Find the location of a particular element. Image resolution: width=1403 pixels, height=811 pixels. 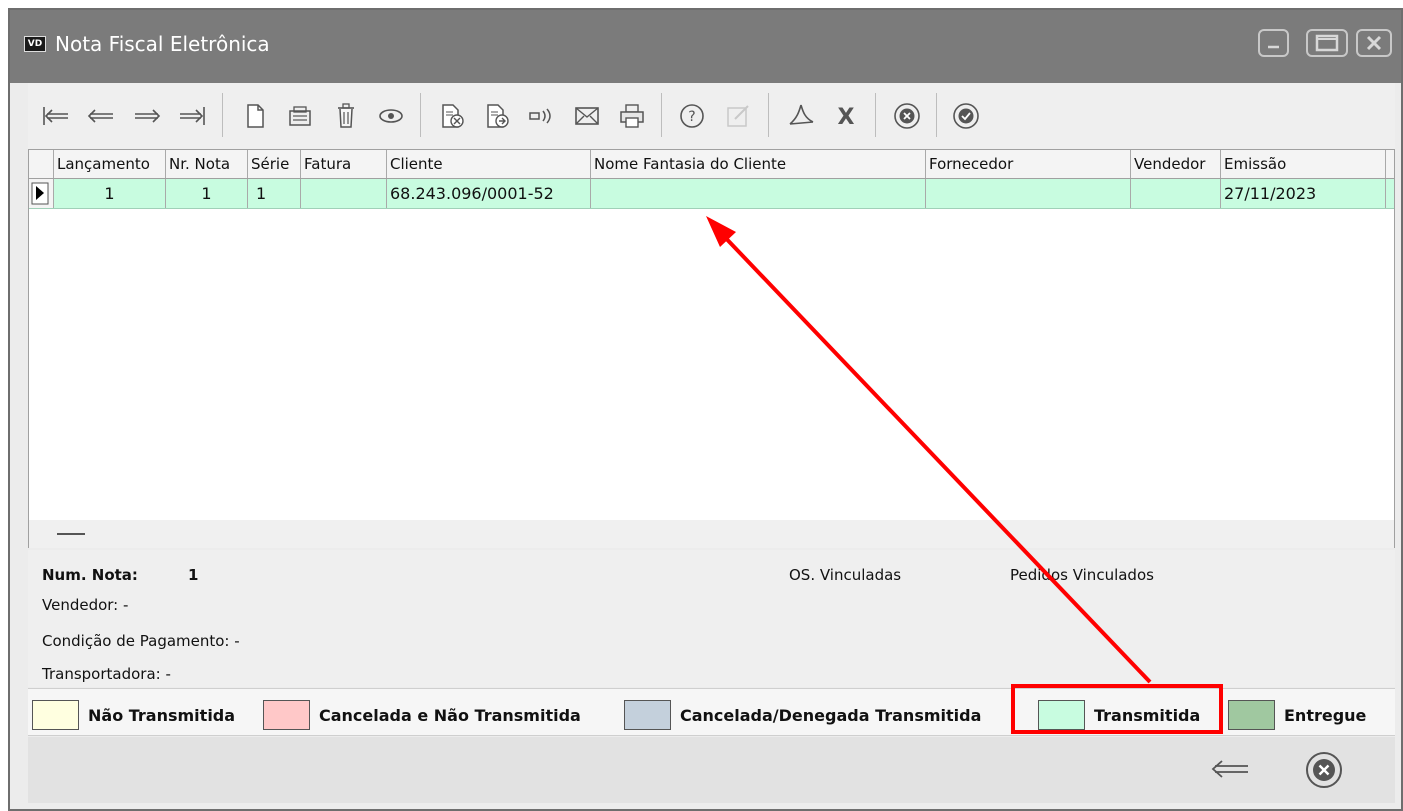

maximize-button is located at coordinates (1327, 43).